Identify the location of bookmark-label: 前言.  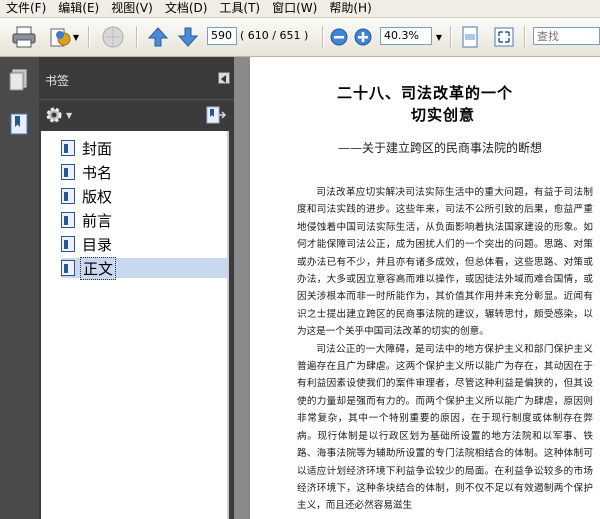
(97, 220).